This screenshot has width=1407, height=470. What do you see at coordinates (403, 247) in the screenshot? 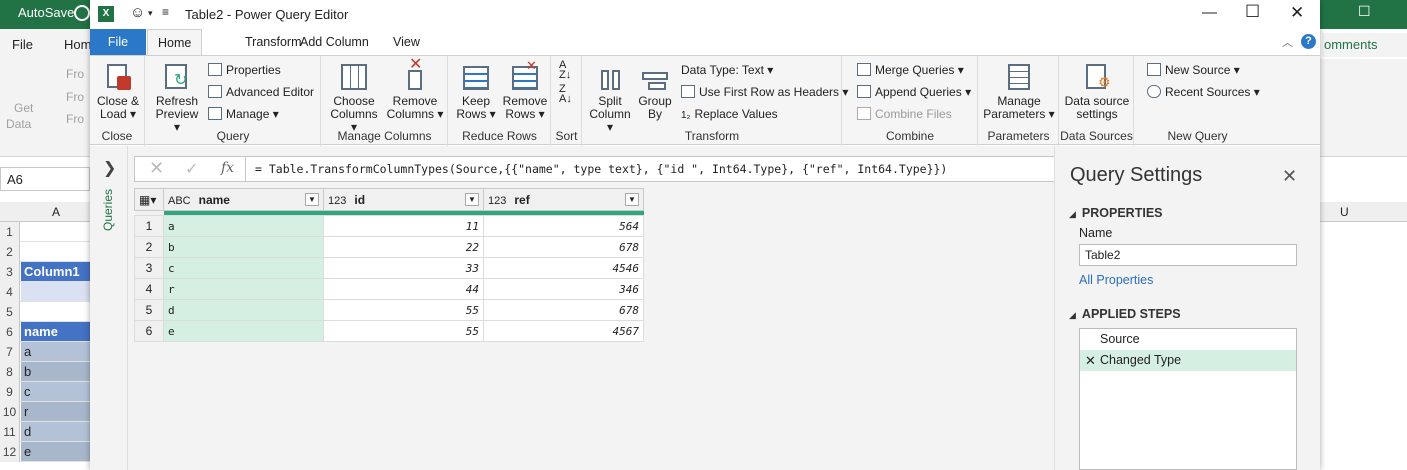
I see `cell-id: 22` at bounding box center [403, 247].